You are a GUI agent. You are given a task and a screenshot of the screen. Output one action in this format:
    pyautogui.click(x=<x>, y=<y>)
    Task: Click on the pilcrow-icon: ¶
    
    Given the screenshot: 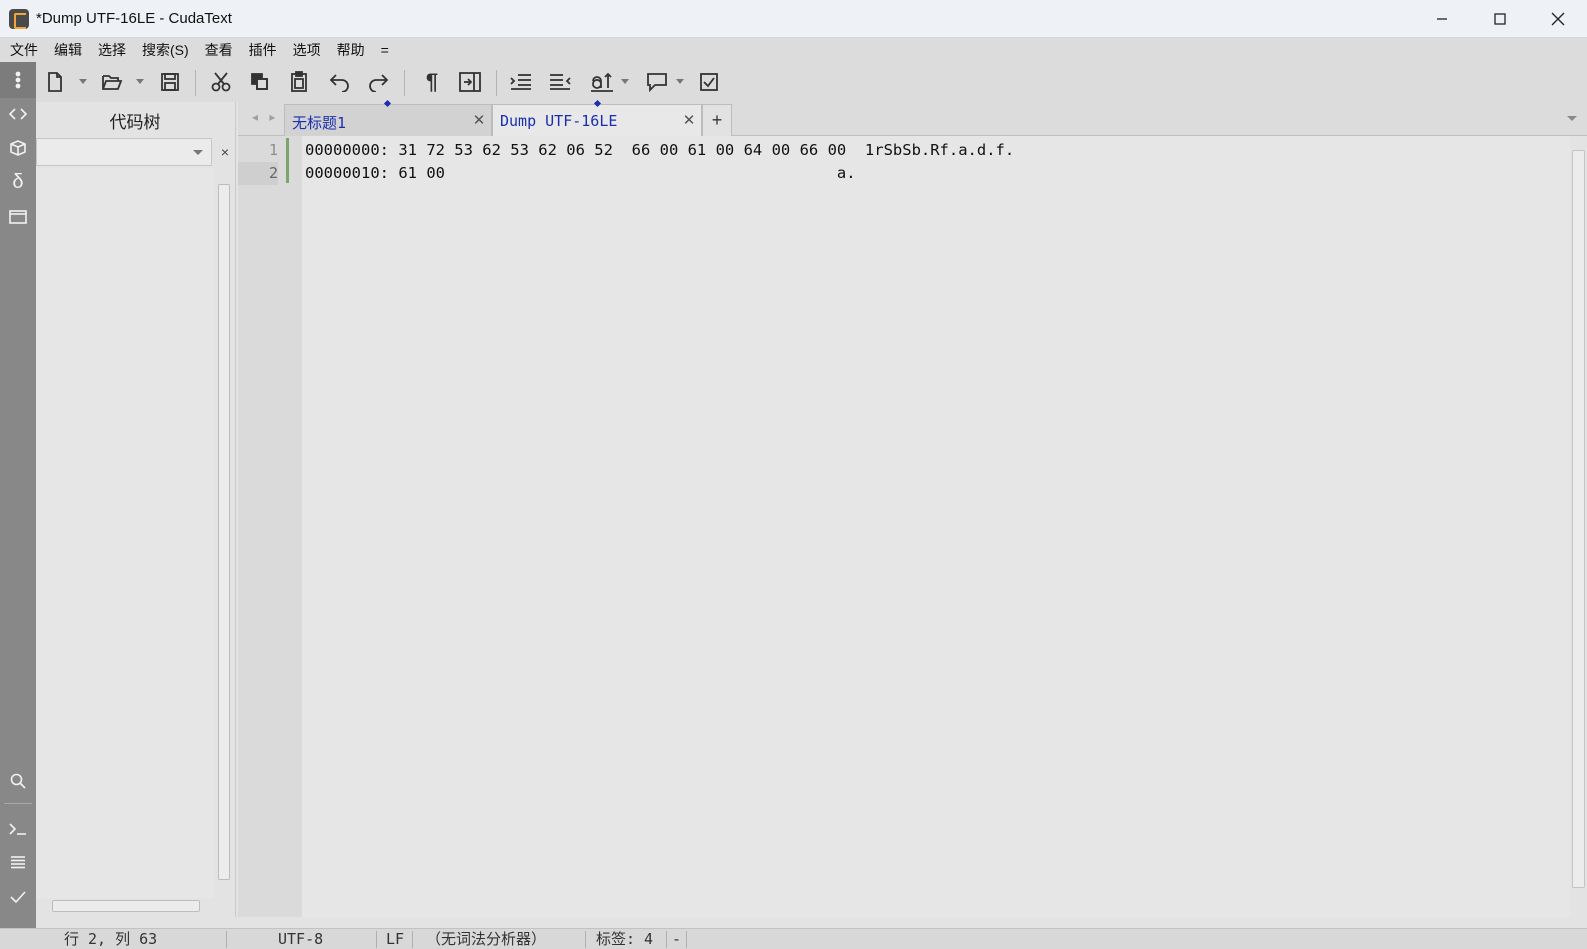 What is the action you would take?
    pyautogui.click(x=432, y=81)
    